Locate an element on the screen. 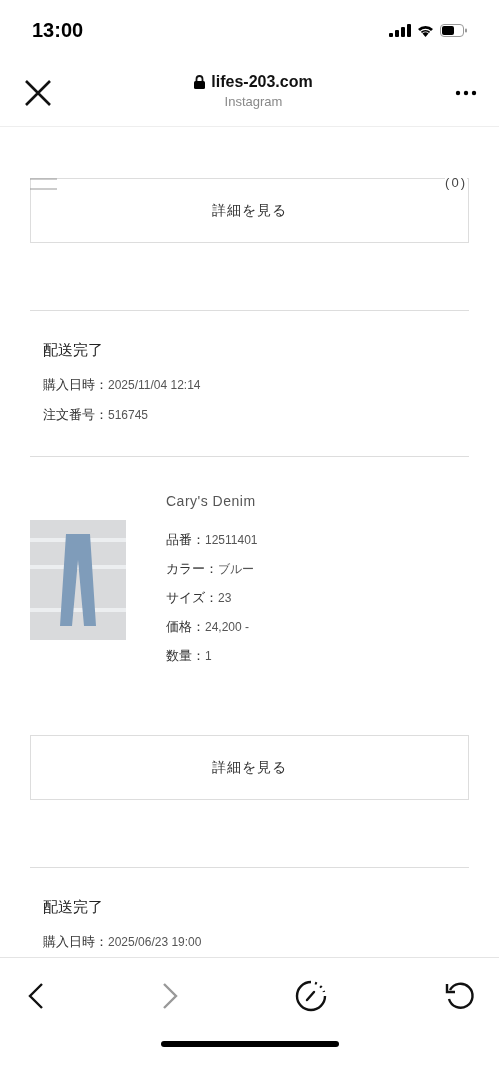 The image size is (499, 1080). product-detail-text: サイズ：23 is located at coordinates (199, 598).